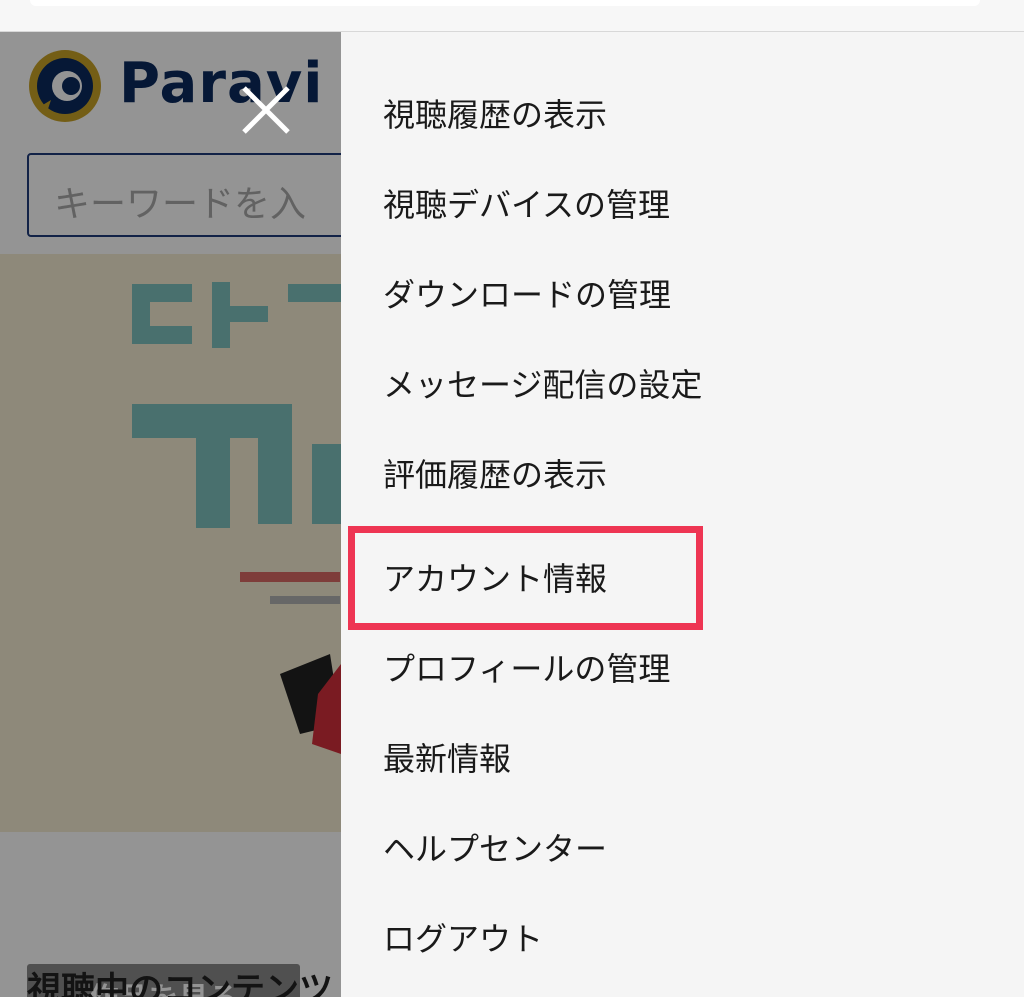 This screenshot has width=1024, height=997. Describe the element at coordinates (542, 385) in the screenshot. I see `menu-item-message-settings: メッセージ配信の設定` at that location.